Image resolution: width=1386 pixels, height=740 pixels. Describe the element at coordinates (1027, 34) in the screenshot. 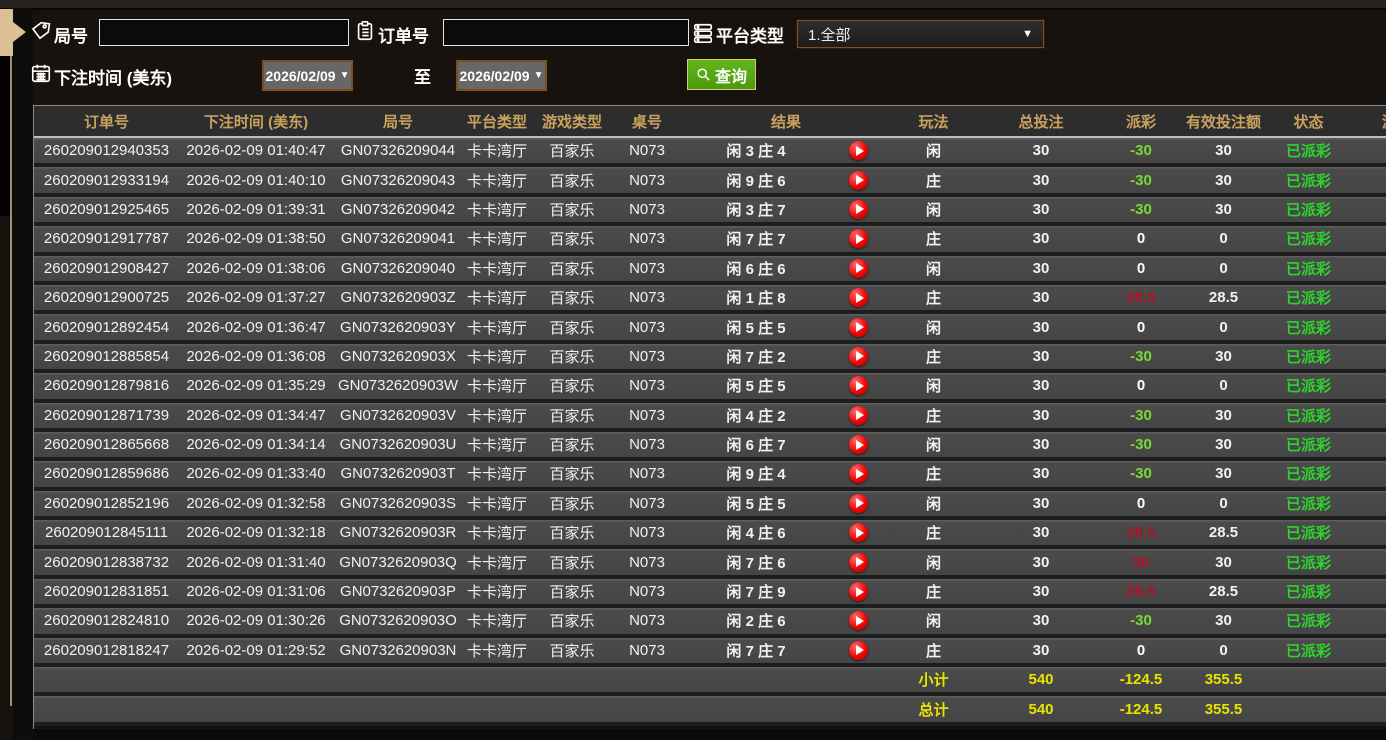

I see `chevron-down-icon: ▼` at that location.